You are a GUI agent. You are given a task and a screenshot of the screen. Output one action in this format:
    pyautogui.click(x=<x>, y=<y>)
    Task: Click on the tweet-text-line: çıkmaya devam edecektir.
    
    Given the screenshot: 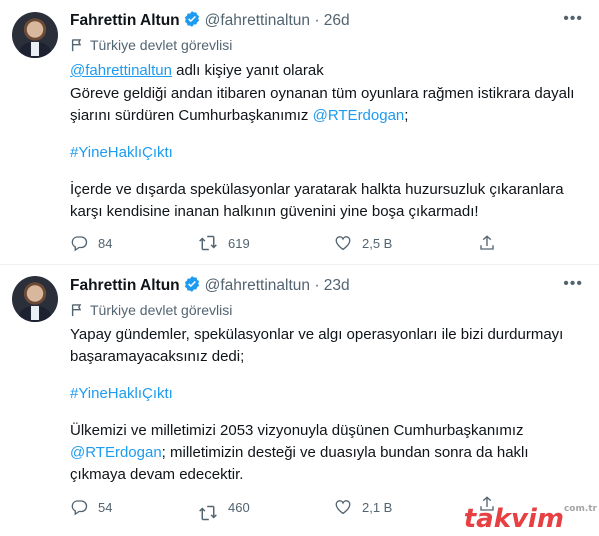 What is the action you would take?
    pyautogui.click(x=157, y=474)
    